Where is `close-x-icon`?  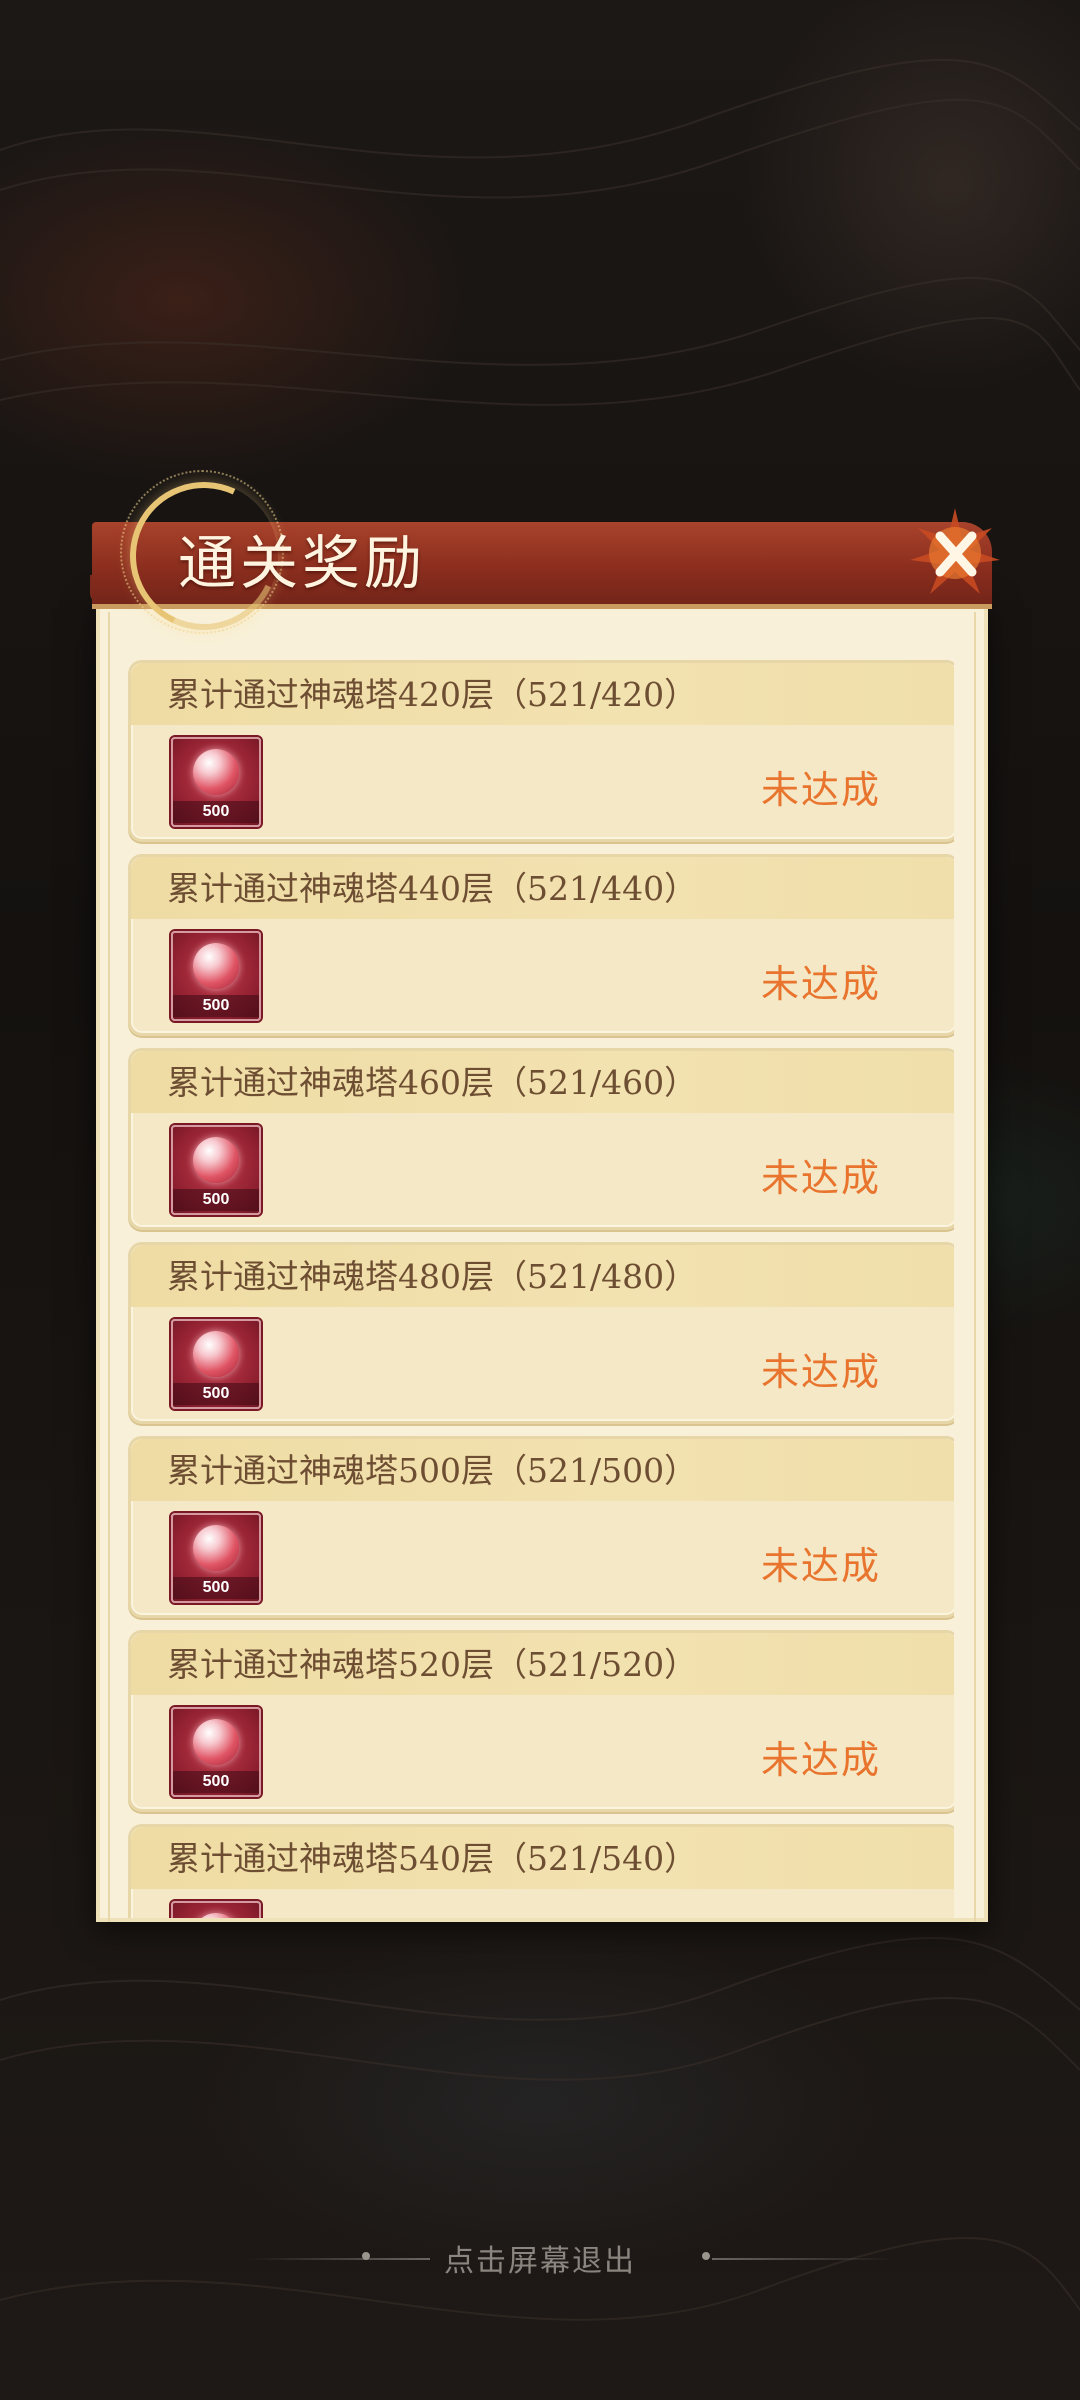
close-x-icon is located at coordinates (955, 551).